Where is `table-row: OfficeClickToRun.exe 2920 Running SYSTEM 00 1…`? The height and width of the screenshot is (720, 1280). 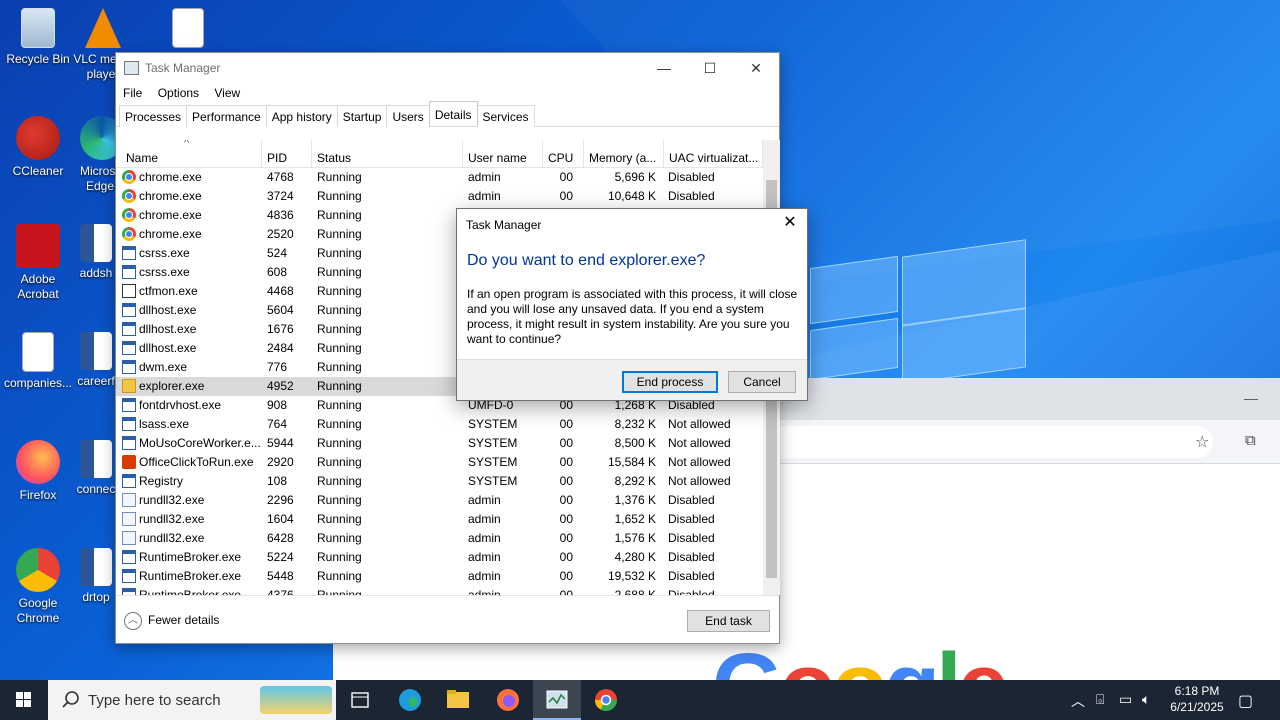
table-row: OfficeClickToRun.exe 2920 Running SYSTEM 00 1… is located at coordinates (439, 462).